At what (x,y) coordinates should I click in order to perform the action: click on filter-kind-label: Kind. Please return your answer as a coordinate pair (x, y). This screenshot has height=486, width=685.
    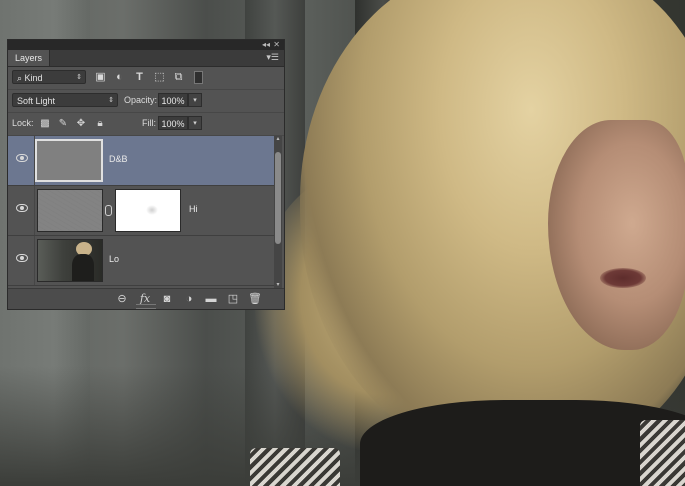
    Looking at the image, I should click on (33, 78).